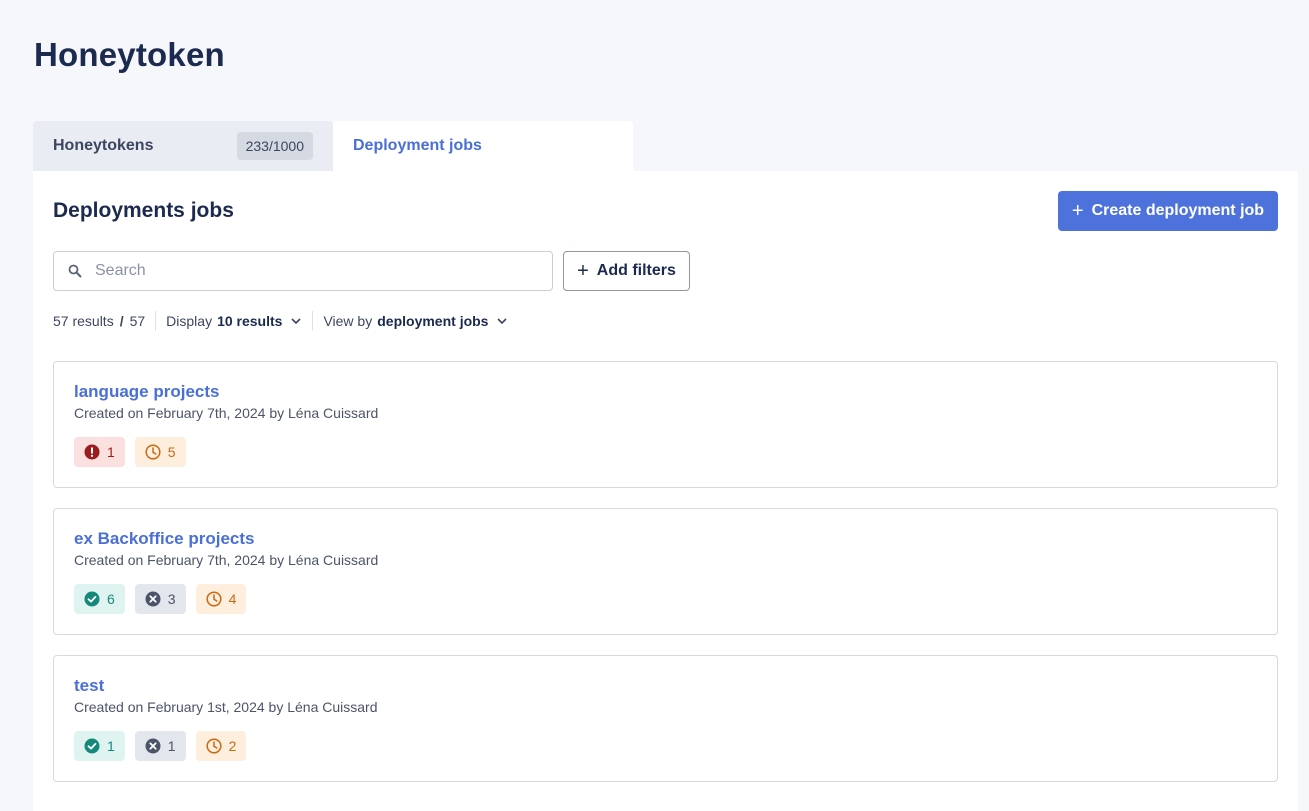 The image size is (1309, 811). What do you see at coordinates (146, 392) in the screenshot?
I see `job-title-link: language projects` at bounding box center [146, 392].